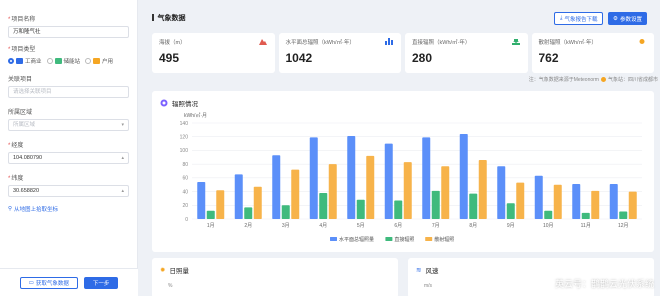  Describe the element at coordinates (186, 220) in the screenshot. I see `y-tick-label: 0` at that location.